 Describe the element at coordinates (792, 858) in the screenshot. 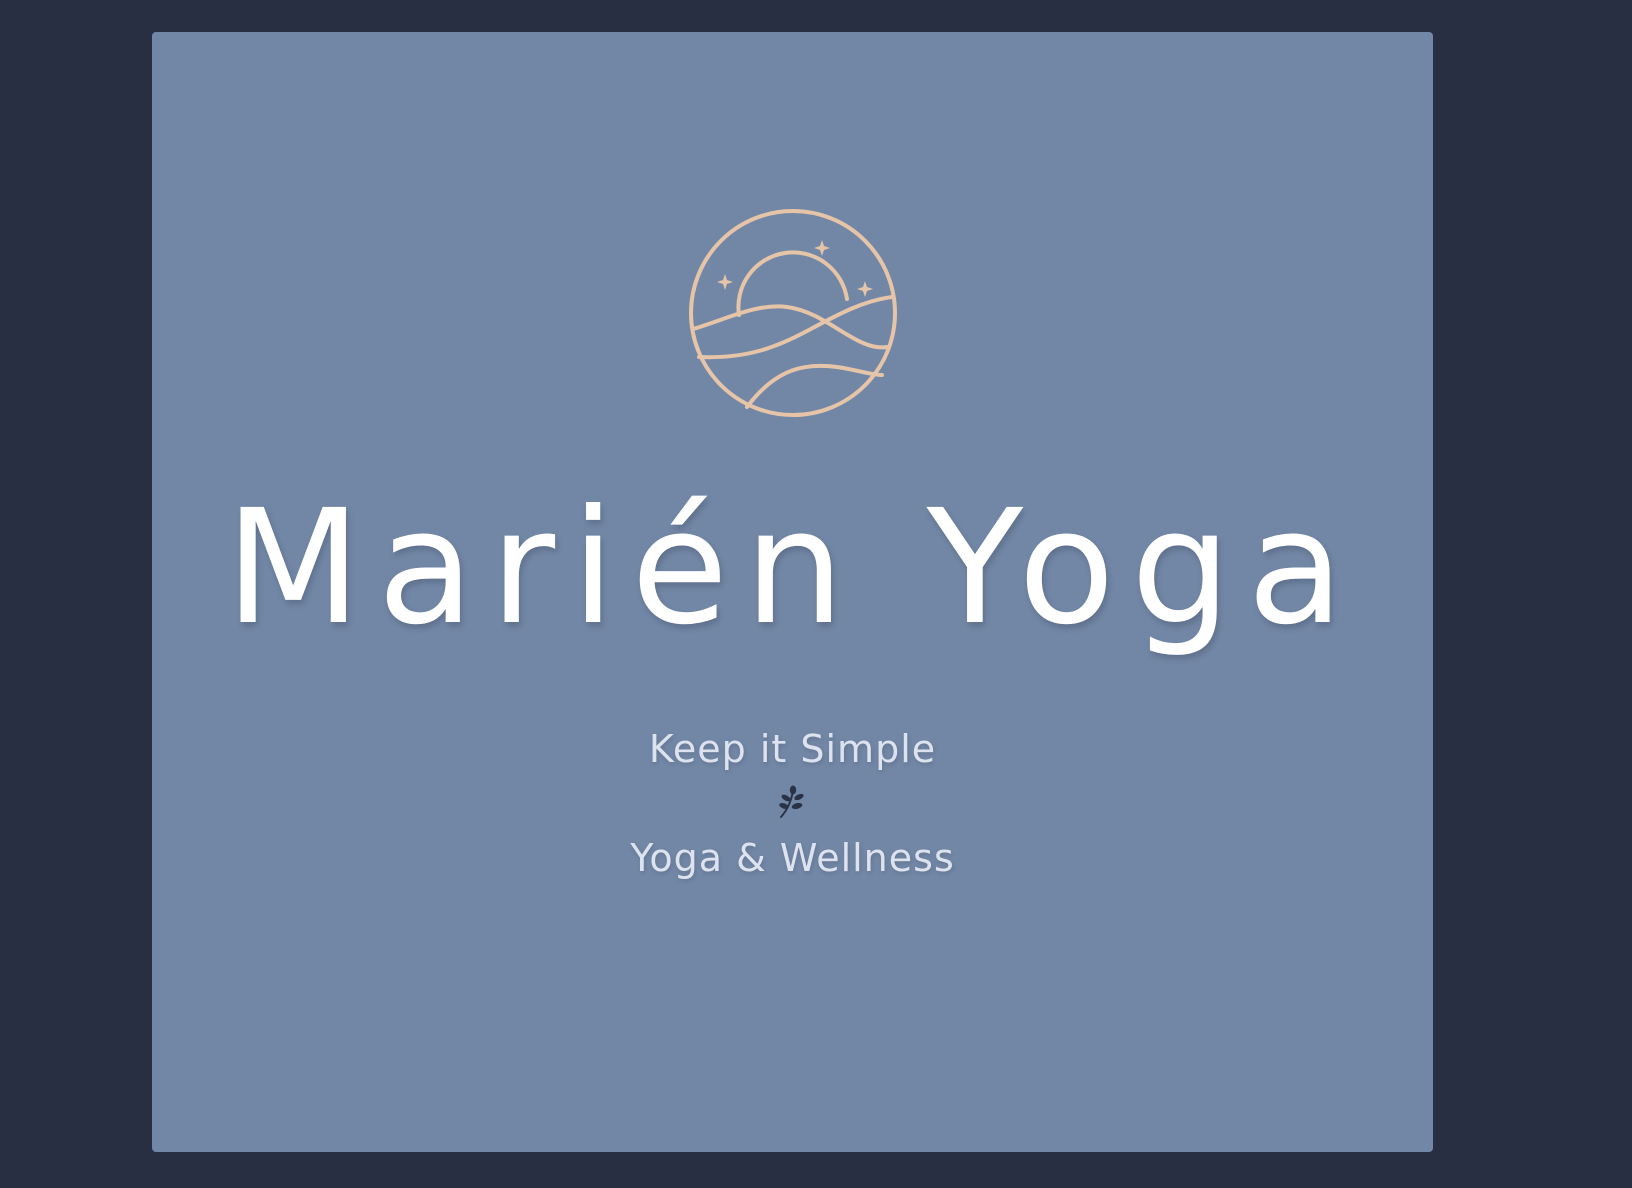

I see `tagline-yoga-wellness: Yoga & Wellness` at that location.